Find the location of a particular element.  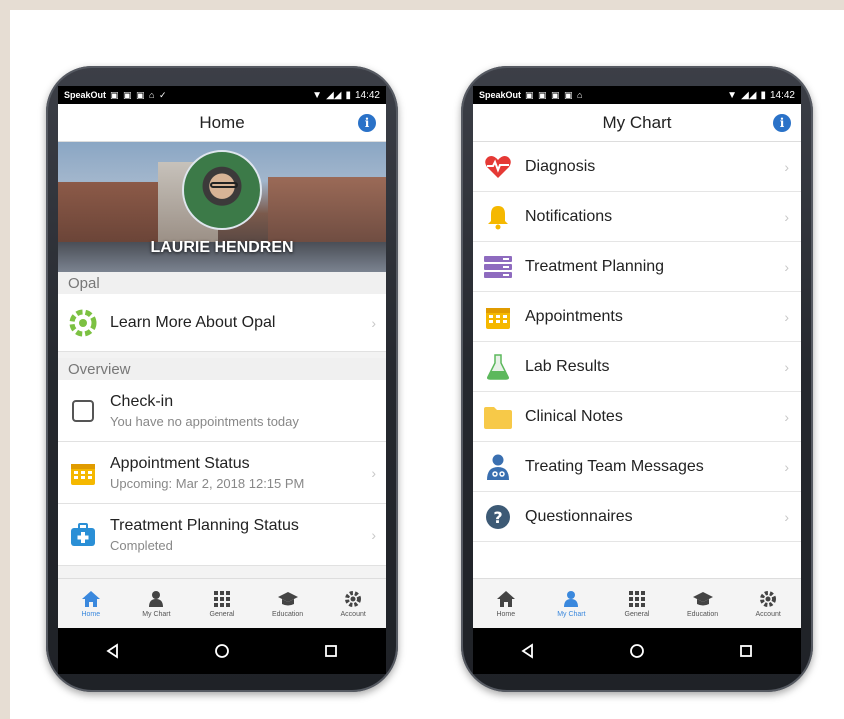

question-icon: ? is located at coordinates (498, 517).